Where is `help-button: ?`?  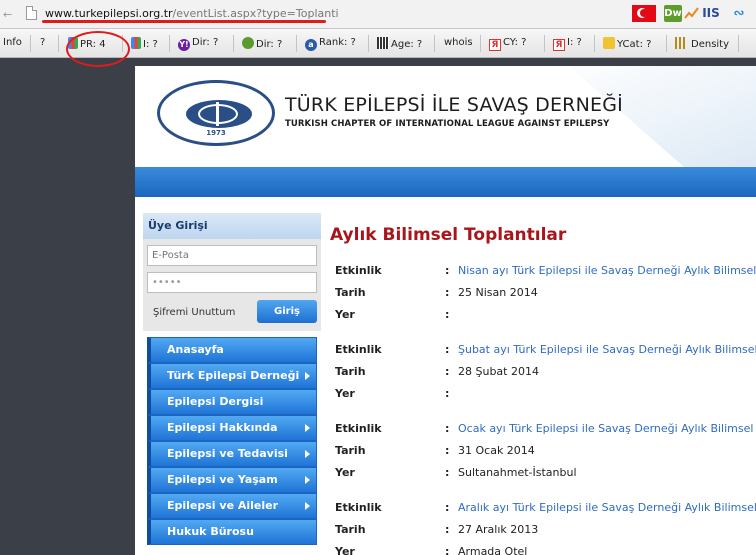 help-button: ? is located at coordinates (42, 42).